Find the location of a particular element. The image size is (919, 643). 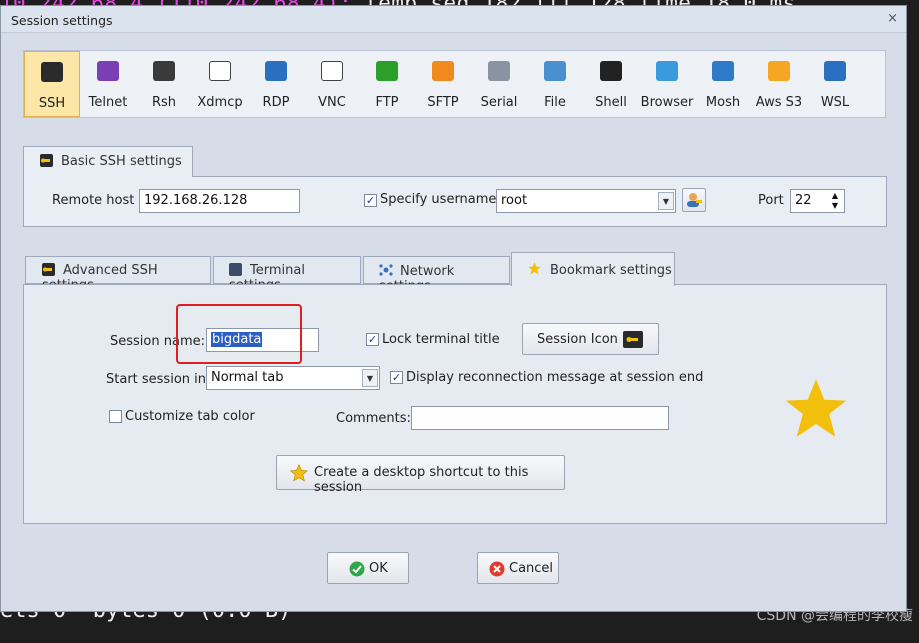

tab-basic-ssh-settings: Basic SSH settings is located at coordinates (108, 161).